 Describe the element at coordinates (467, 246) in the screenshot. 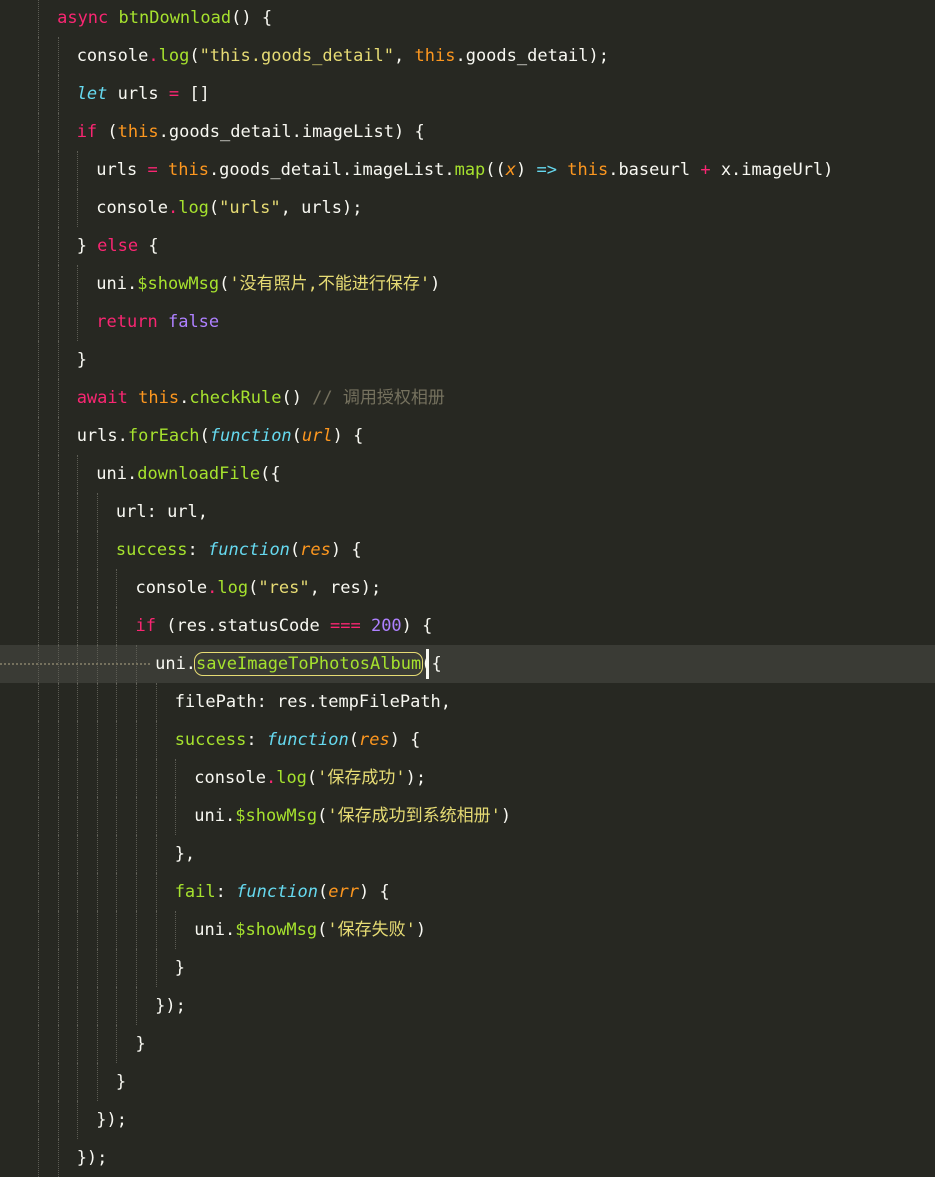

I see `code-line: } else {` at that location.